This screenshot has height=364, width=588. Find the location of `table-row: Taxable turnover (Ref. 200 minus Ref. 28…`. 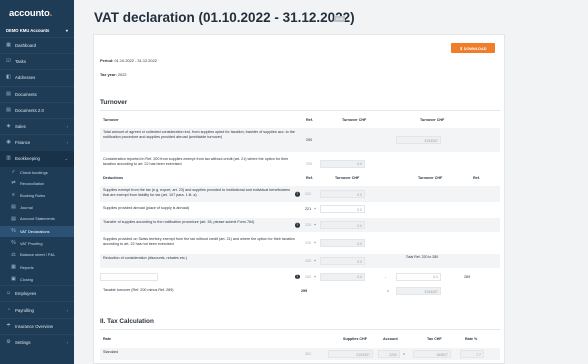

table-row: Taxable turnover (Ref. 200 minus Ref. 28… is located at coordinates (300, 291).